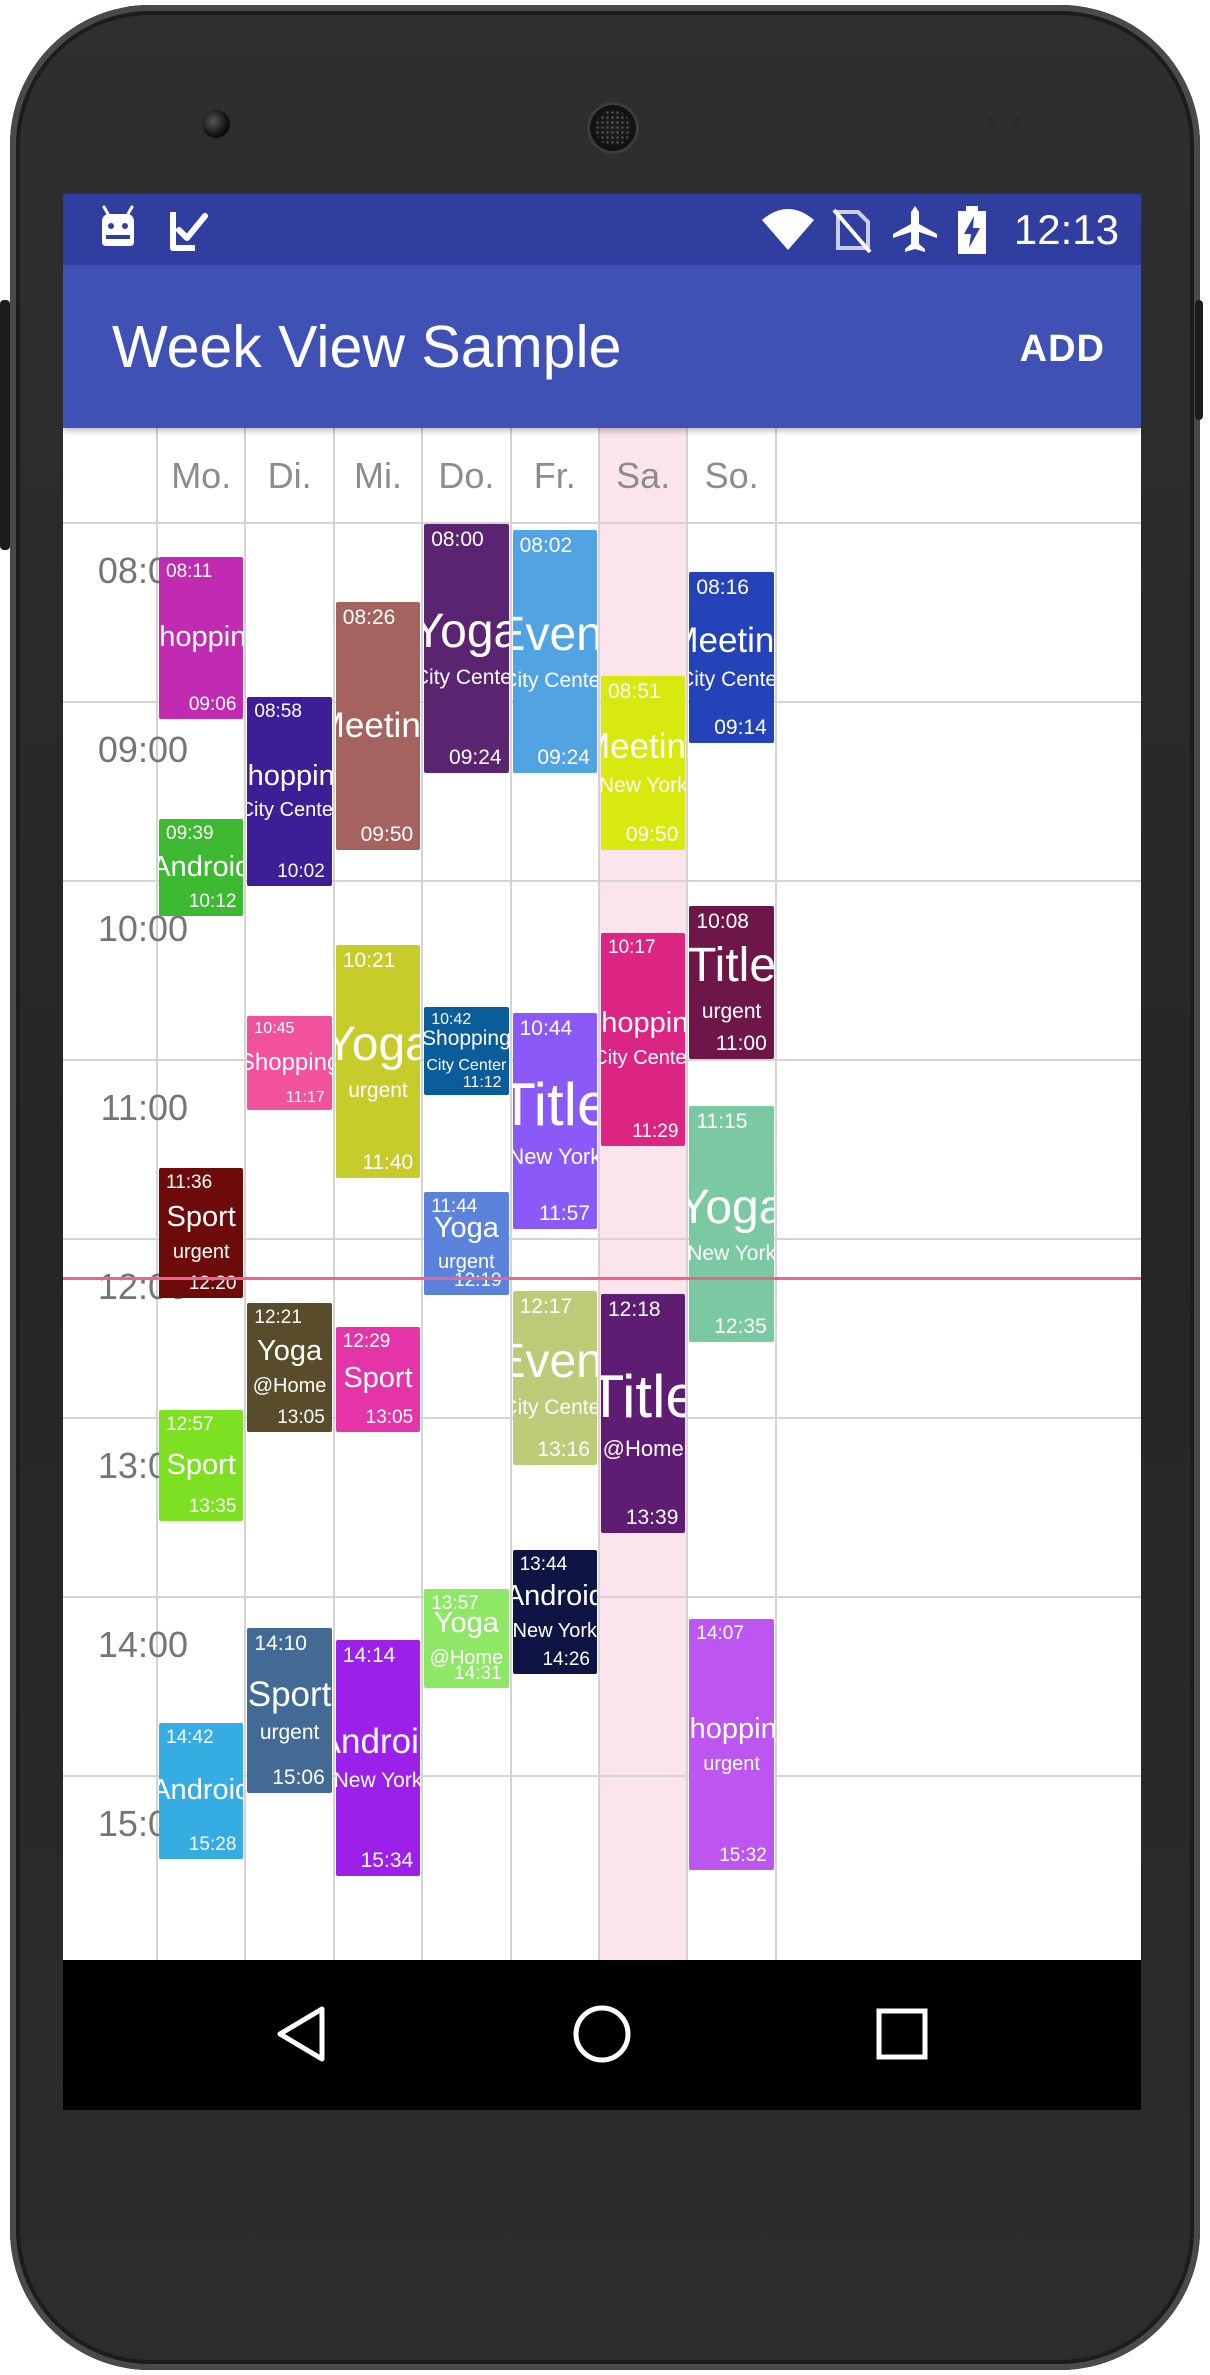 This screenshot has width=1210, height=2375. Describe the element at coordinates (1015, 122) in the screenshot. I see `proximity-sensors` at that location.